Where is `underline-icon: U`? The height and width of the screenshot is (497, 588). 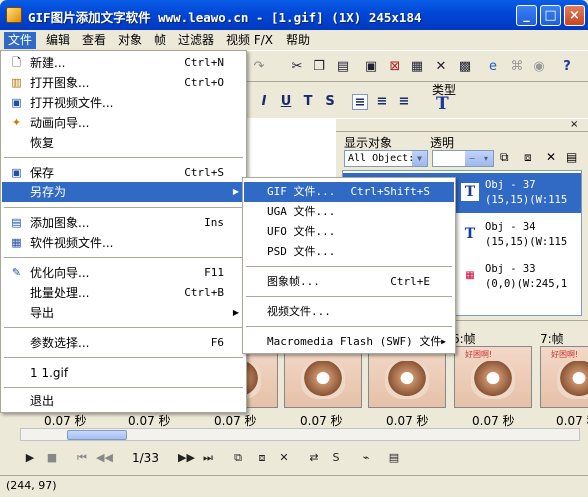 underline-icon: U is located at coordinates (286, 102).